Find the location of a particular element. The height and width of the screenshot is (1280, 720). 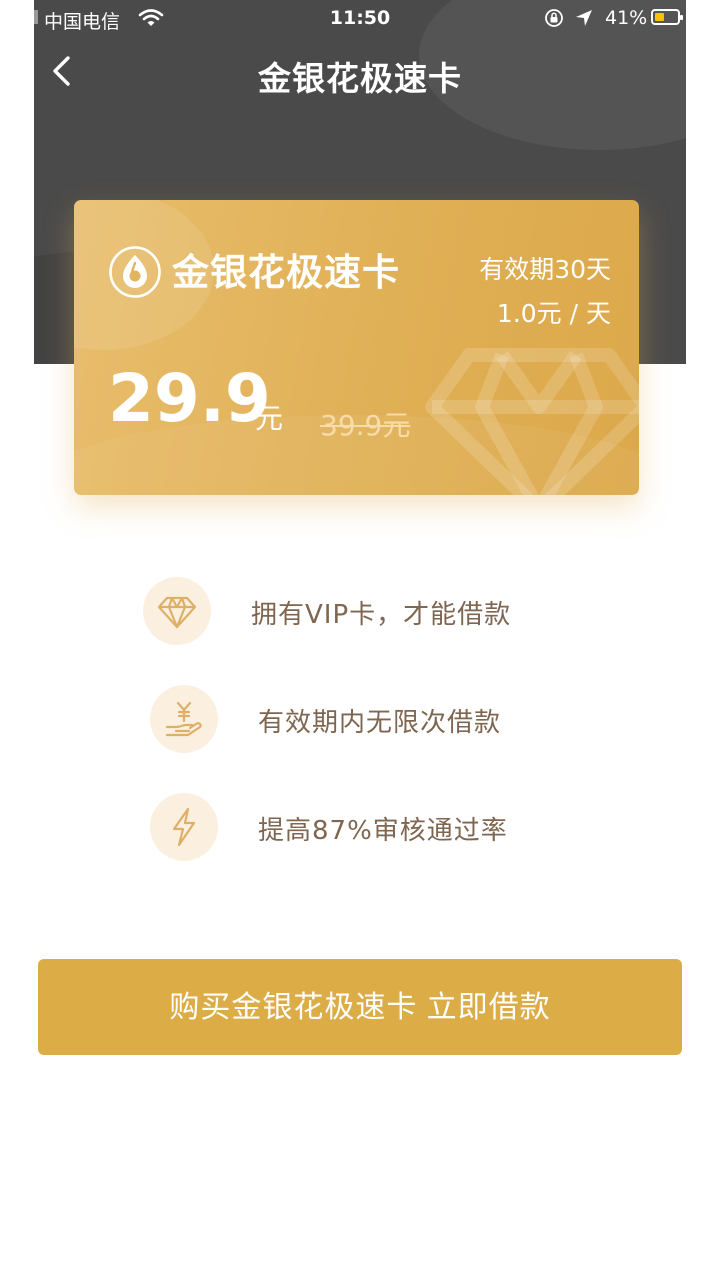

screen-right-edge is located at coordinates (703, 640).